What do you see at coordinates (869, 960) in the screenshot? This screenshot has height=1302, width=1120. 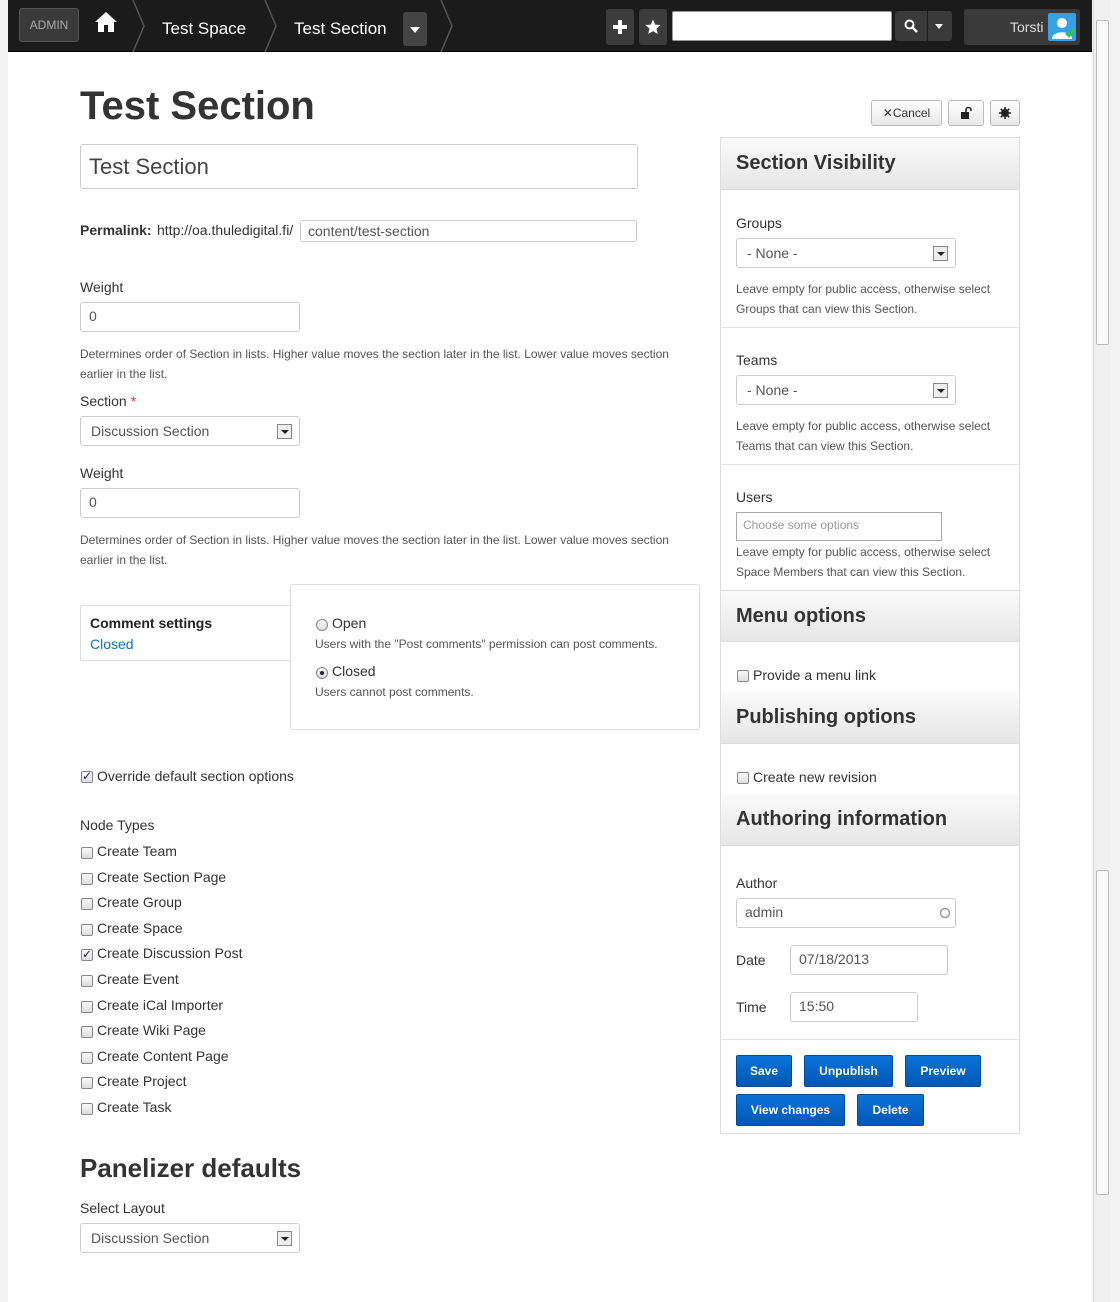 I see `date-input: 07/18/2013` at bounding box center [869, 960].